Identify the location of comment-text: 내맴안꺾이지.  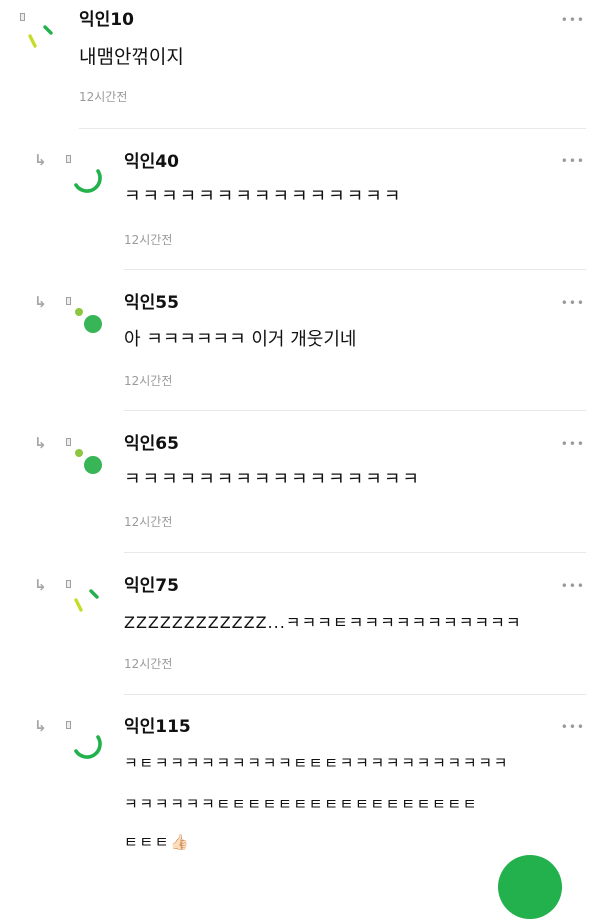
(131, 57).